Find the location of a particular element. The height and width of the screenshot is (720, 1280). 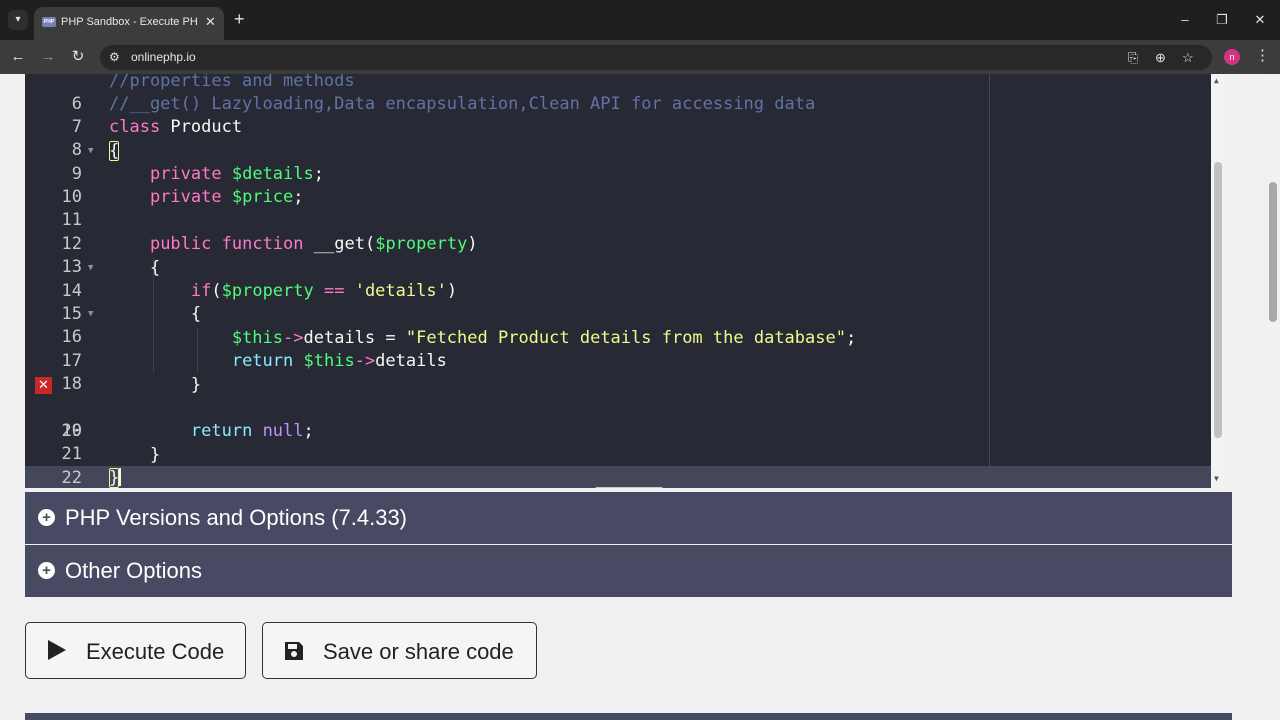

code-constant: null is located at coordinates (283, 431).